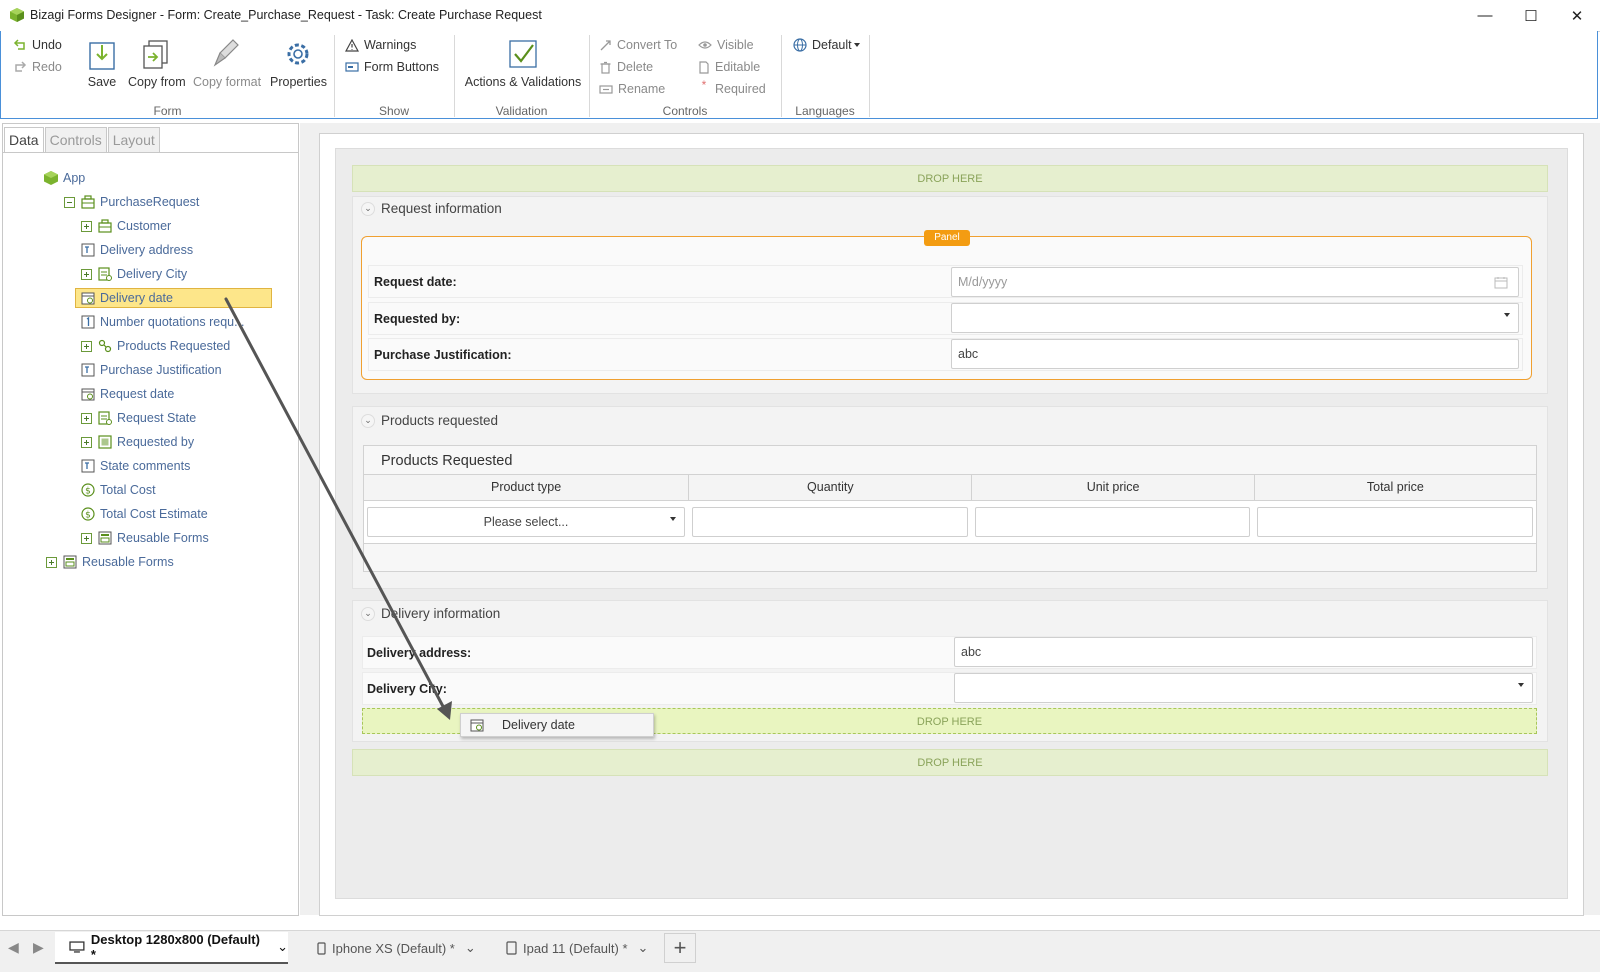 The height and width of the screenshot is (972, 1600). What do you see at coordinates (110, 562) in the screenshot?
I see `tree-node-root-reusable-forms: Reusable Forms` at bounding box center [110, 562].